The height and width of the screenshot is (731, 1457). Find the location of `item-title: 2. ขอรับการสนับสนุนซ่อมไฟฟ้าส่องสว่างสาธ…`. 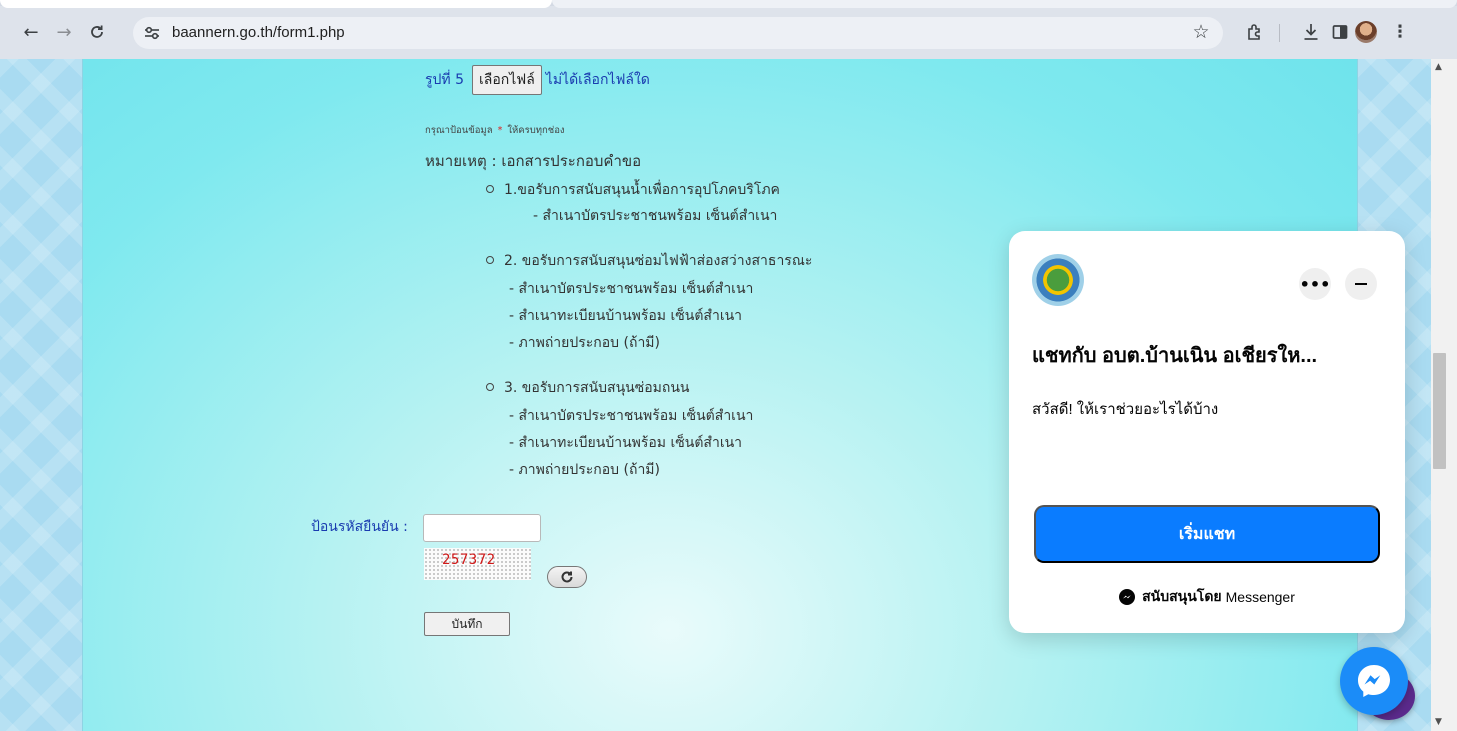

item-title: 2. ขอรับการสนับสนุนซ่อมไฟฟ้าส่องสว่างสาธ… is located at coordinates (658, 261).